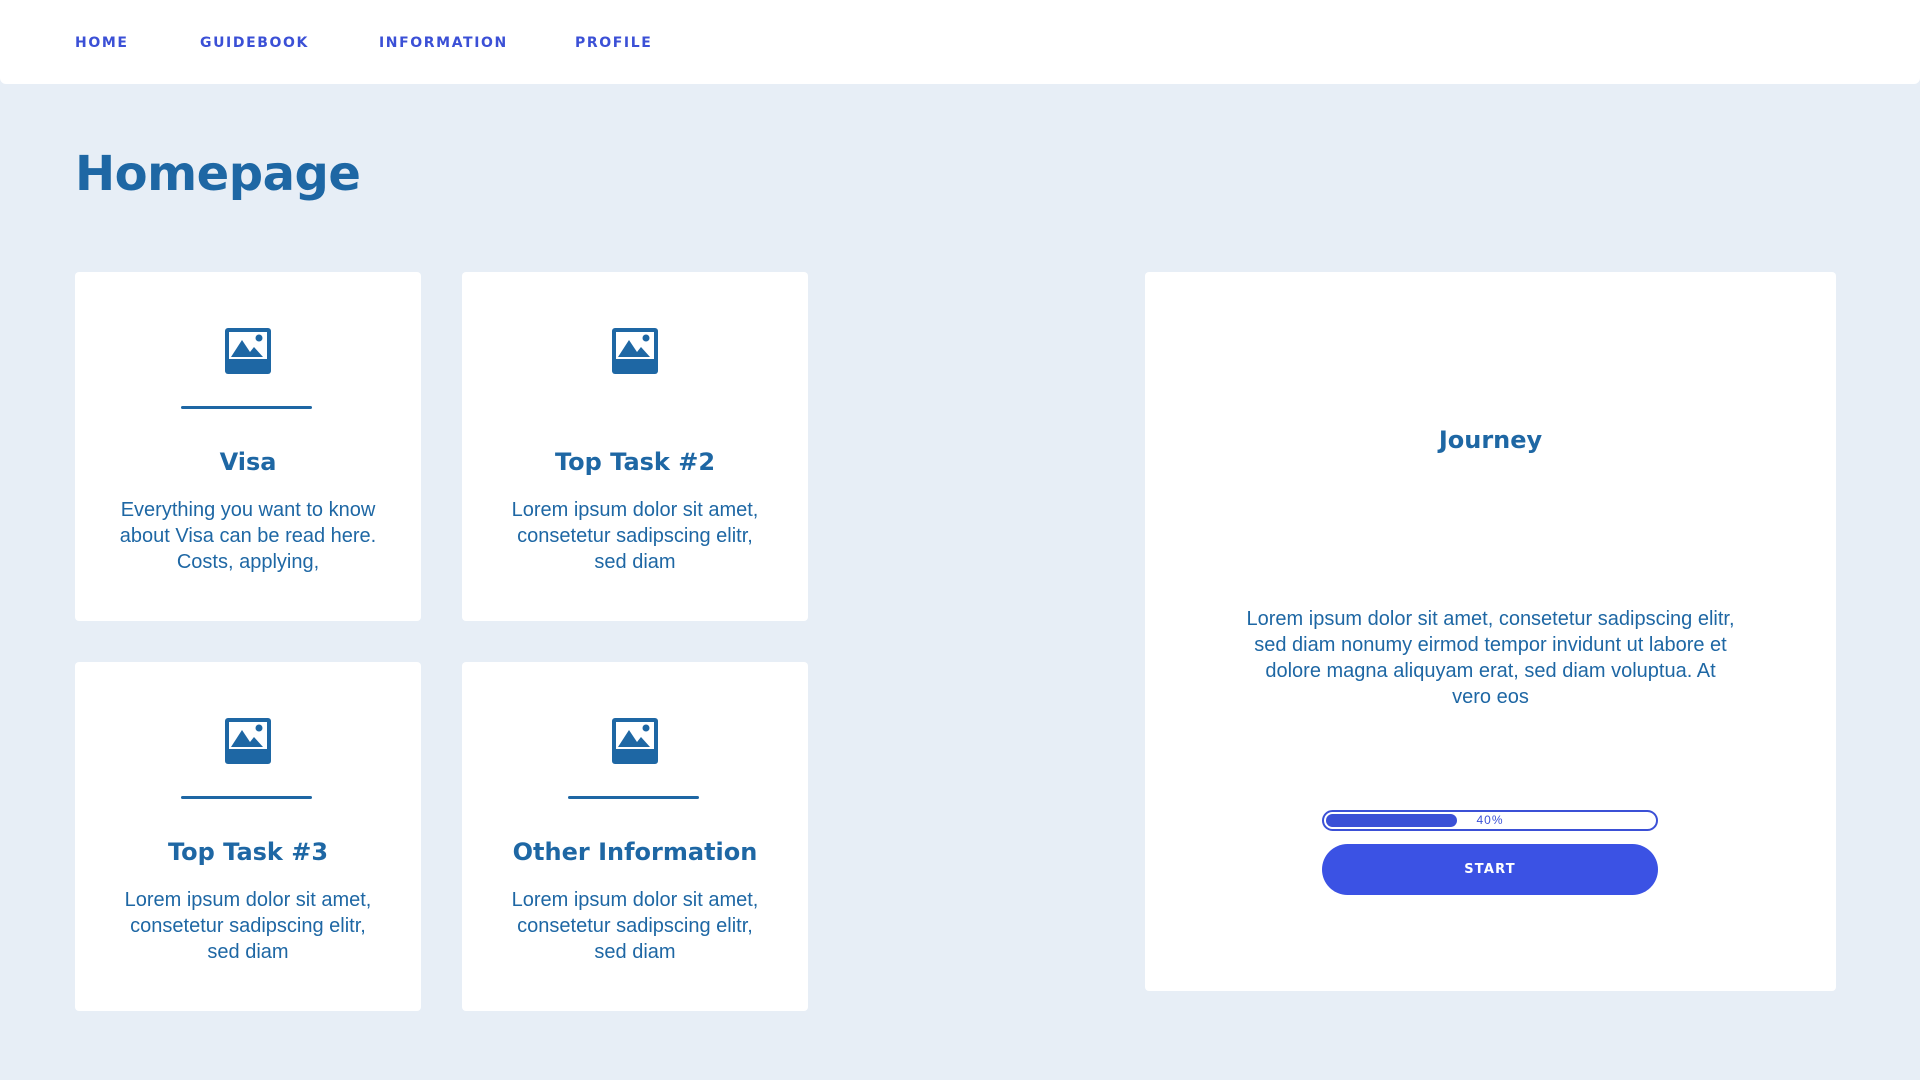  I want to click on start-button: START, so click(1490, 869).